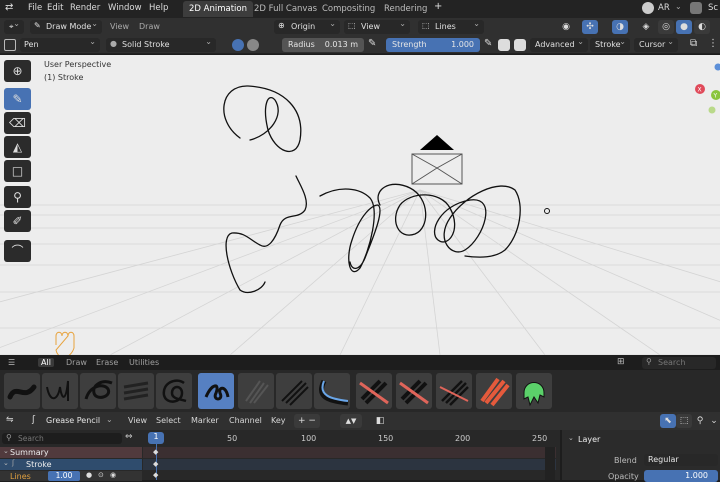 The width and height of the screenshot is (720, 482). I want to click on xray-icon: ◈, so click(646, 27).